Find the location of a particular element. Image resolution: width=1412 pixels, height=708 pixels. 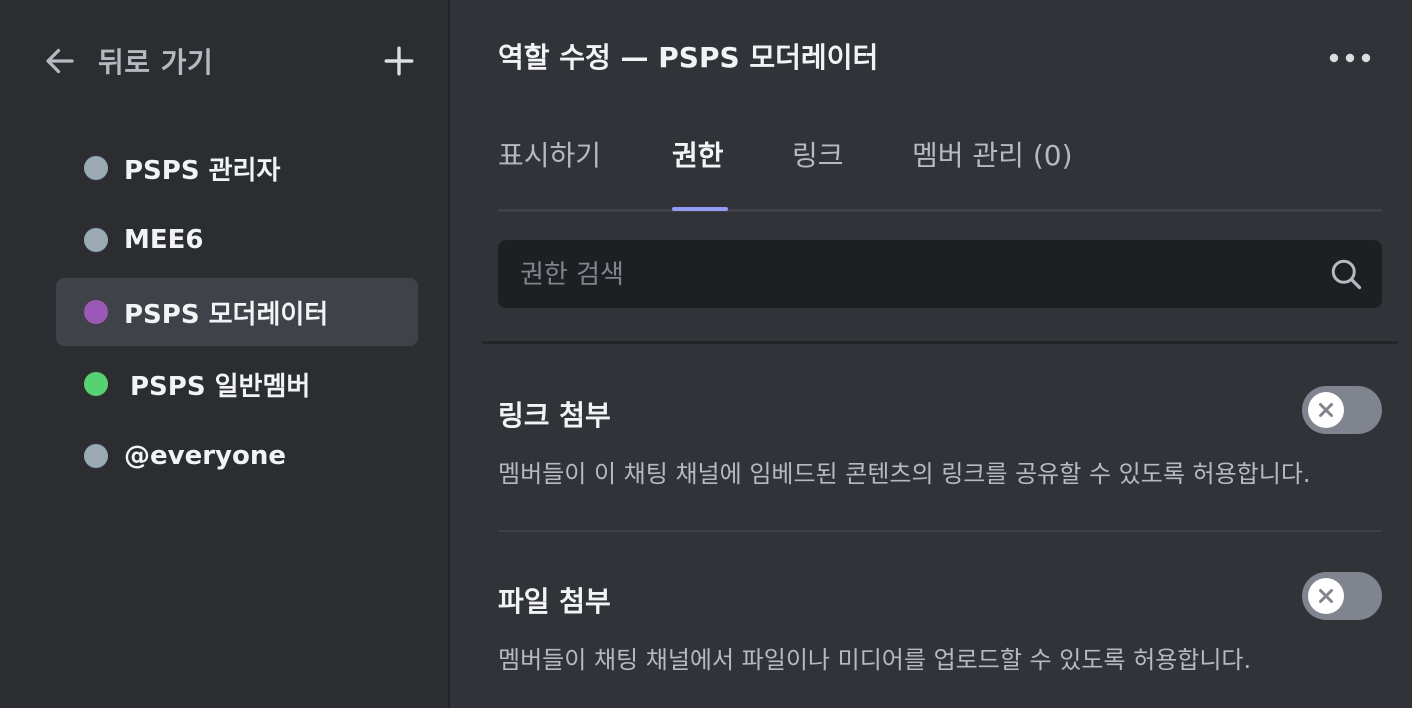

embed-links-toggle is located at coordinates (1342, 410).